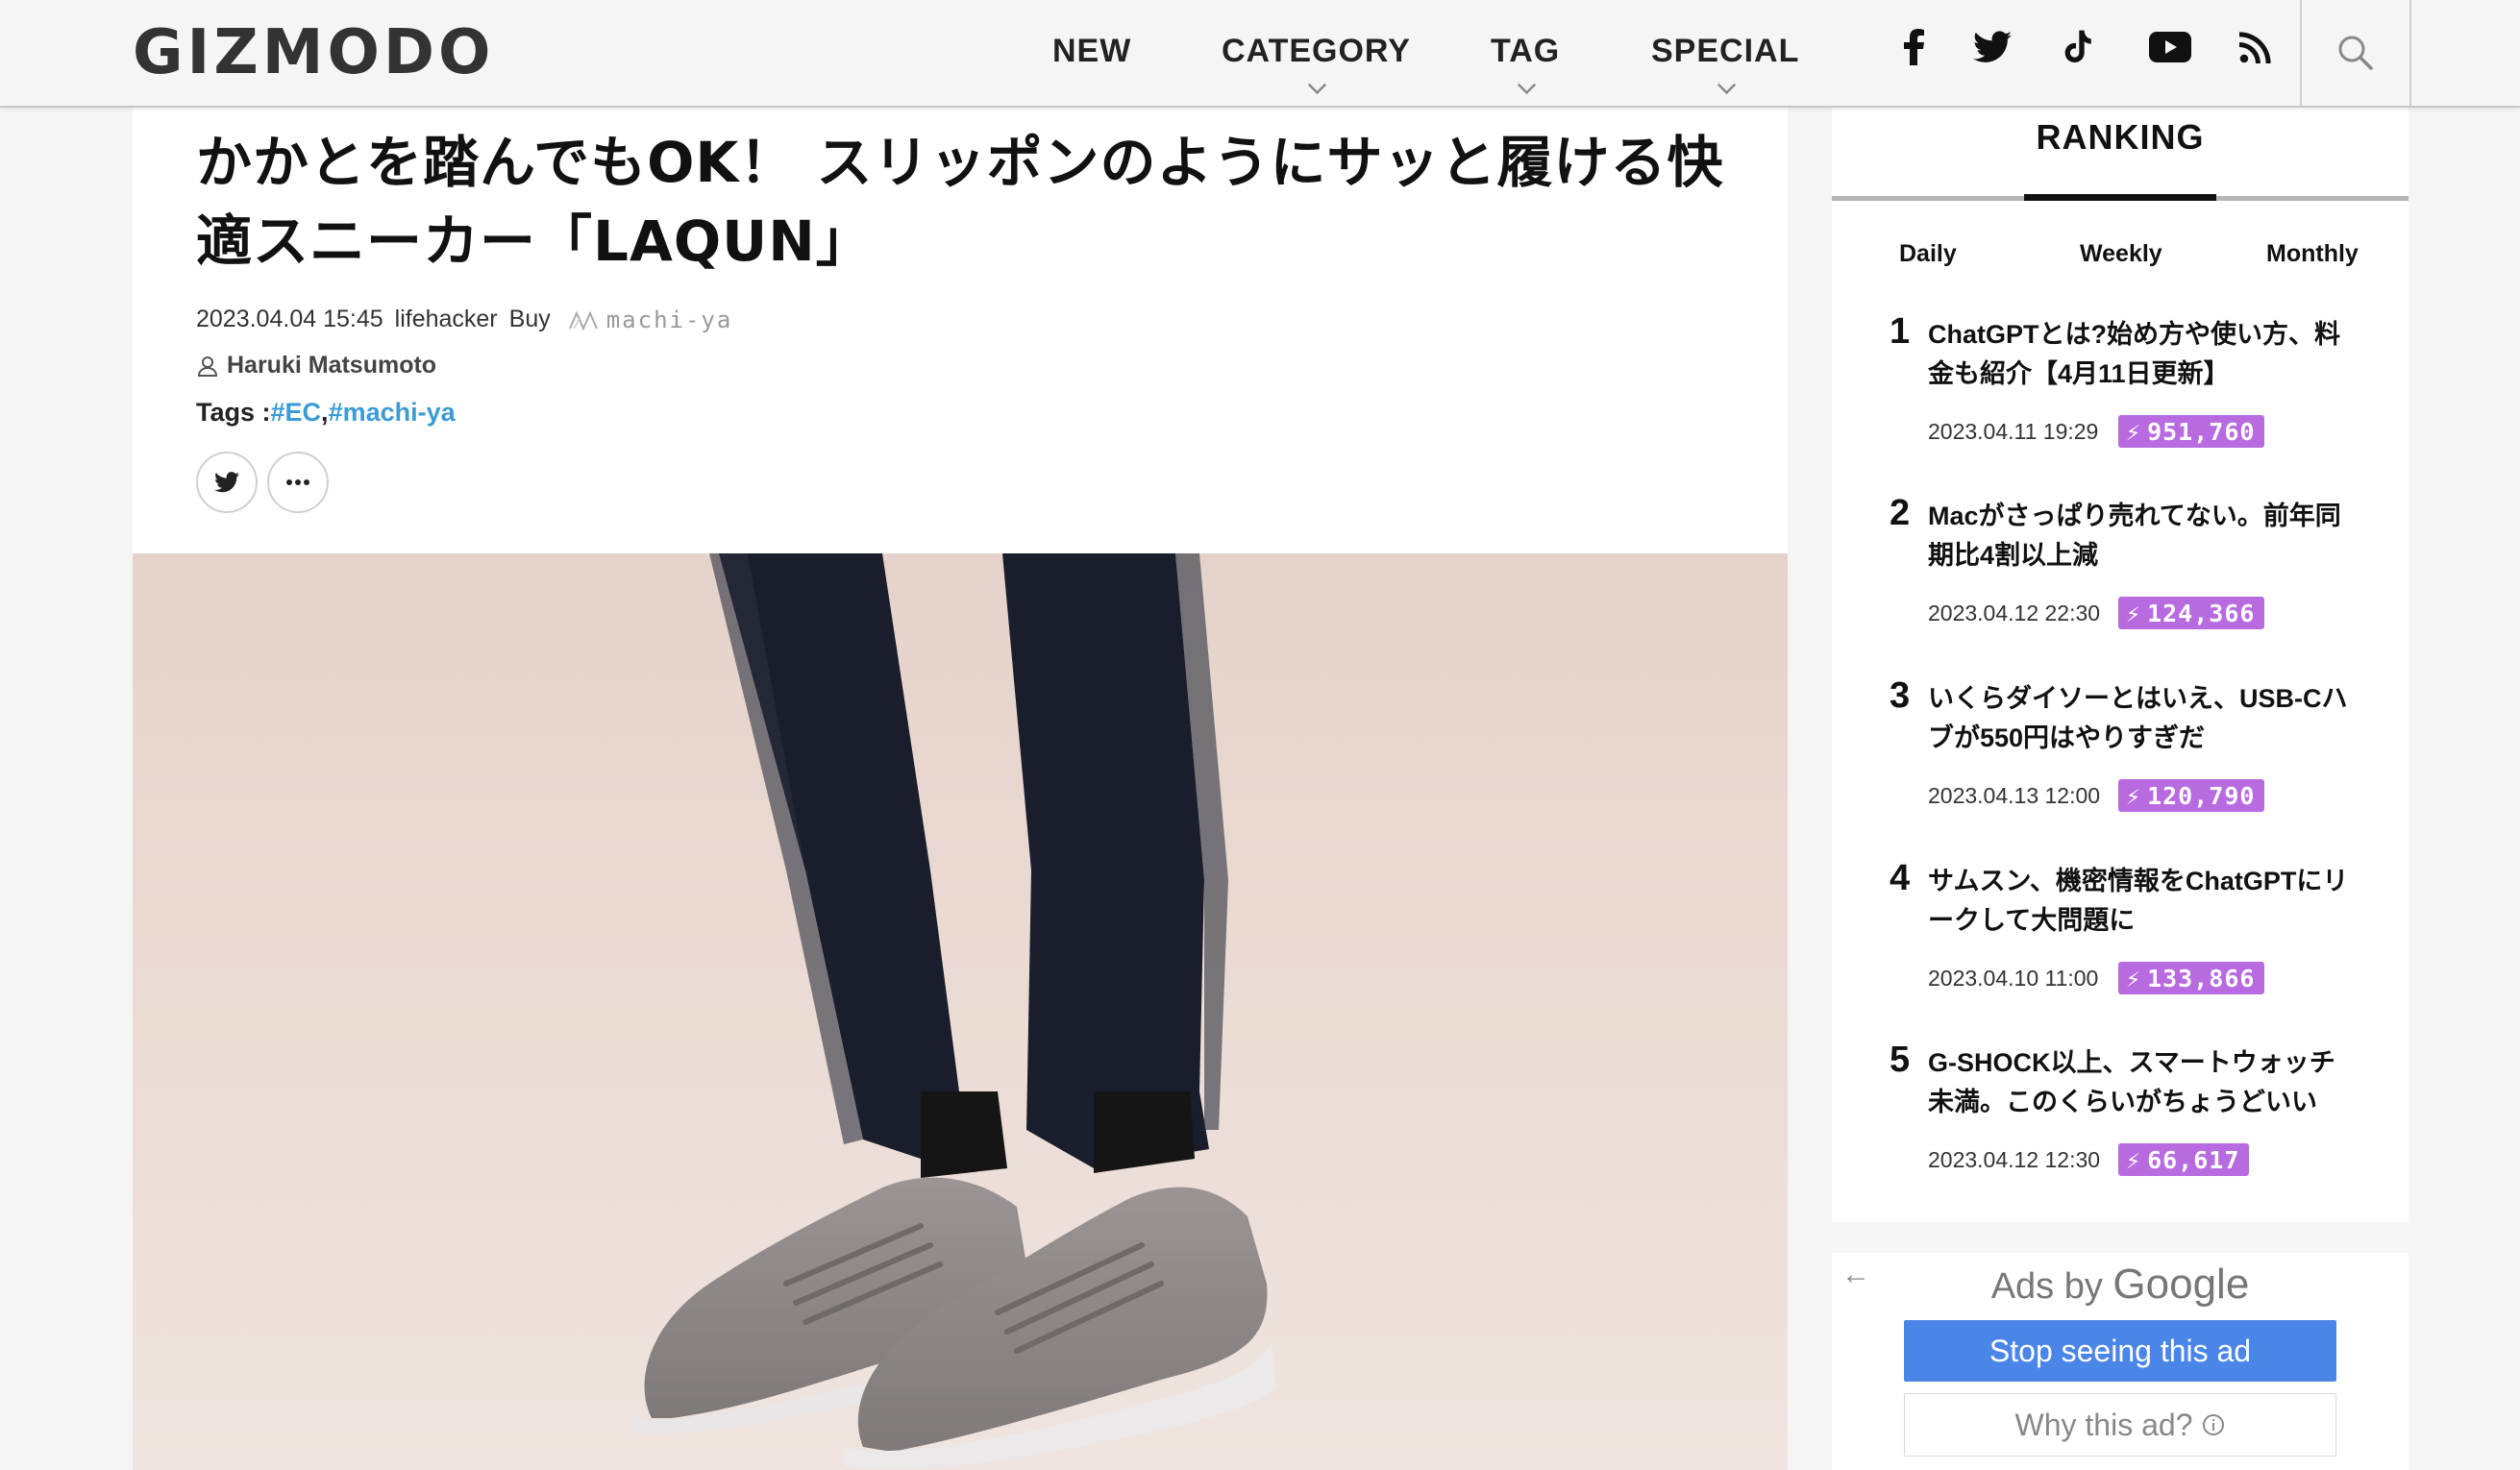 The height and width of the screenshot is (1470, 2520). I want to click on tab-weekly: Weekly, so click(2121, 254).